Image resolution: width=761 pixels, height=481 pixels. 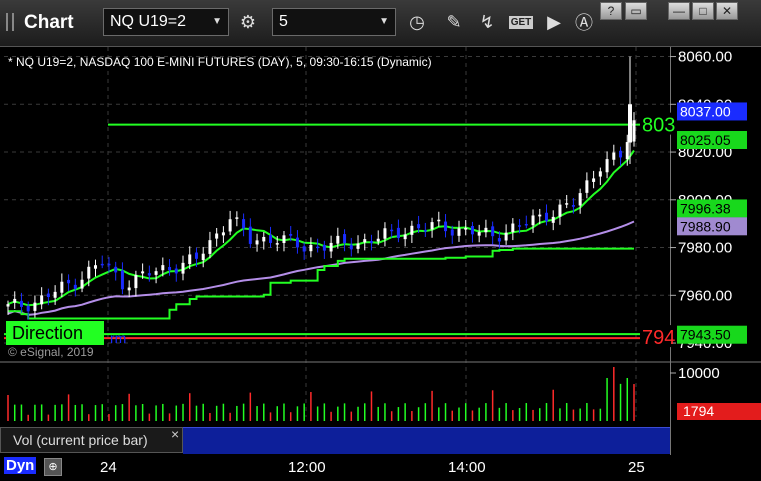 What do you see at coordinates (148, 21) in the screenshot?
I see `symbol-input-value: NQ U19=2` at bounding box center [148, 21].